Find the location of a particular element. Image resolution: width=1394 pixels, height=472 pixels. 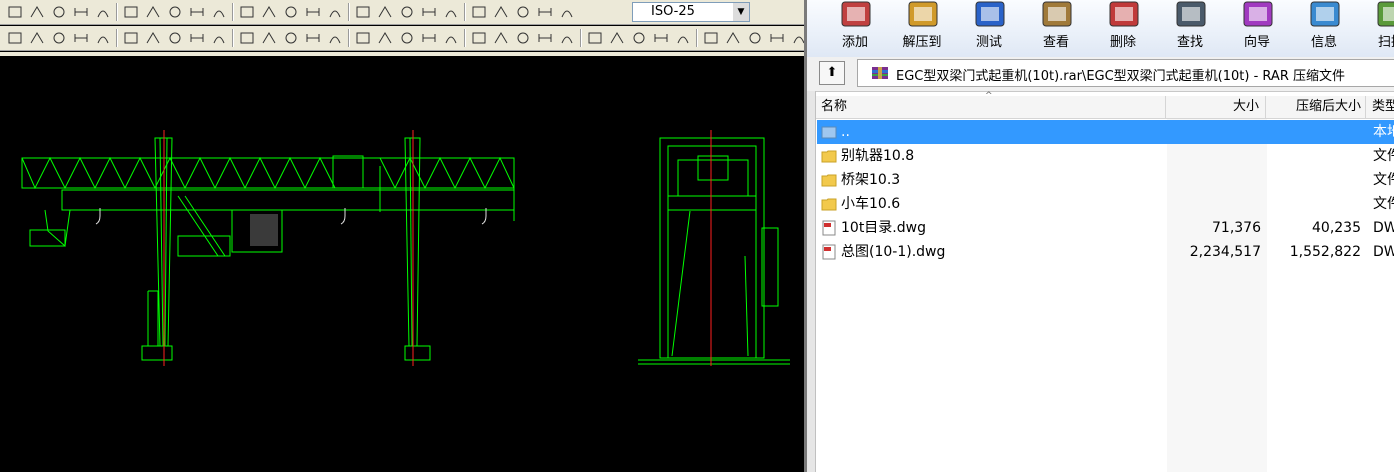

angle-icon is located at coordinates (385, 38).